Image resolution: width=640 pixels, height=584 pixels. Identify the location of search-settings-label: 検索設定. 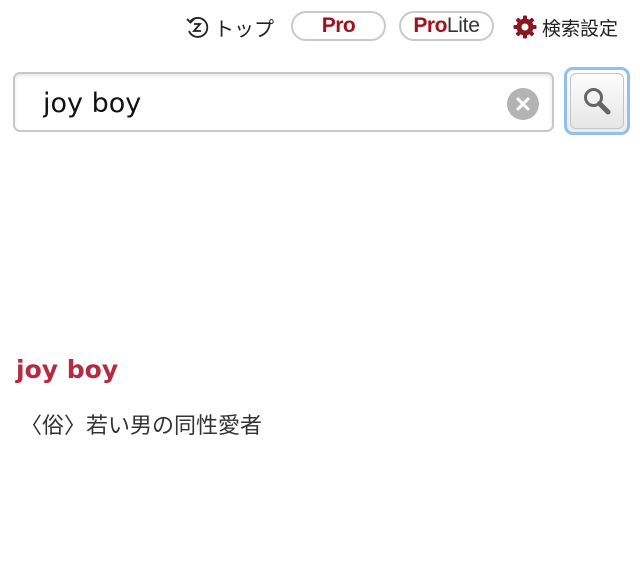
(580, 28).